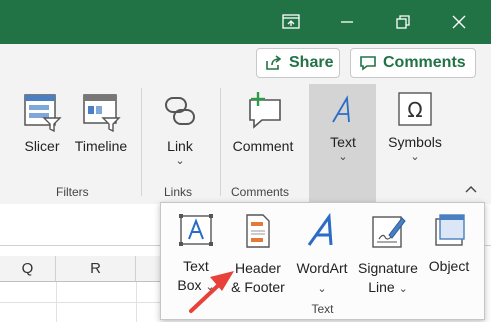 The width and height of the screenshot is (491, 322). I want to click on comment-icon, so click(368, 63).